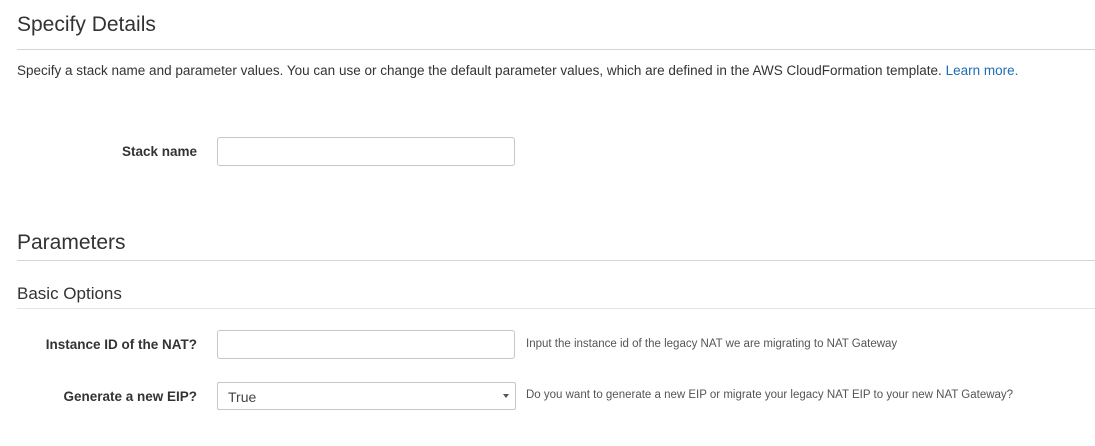 This screenshot has width=1095, height=446. I want to click on dropdown-arrow-icon, so click(506, 396).